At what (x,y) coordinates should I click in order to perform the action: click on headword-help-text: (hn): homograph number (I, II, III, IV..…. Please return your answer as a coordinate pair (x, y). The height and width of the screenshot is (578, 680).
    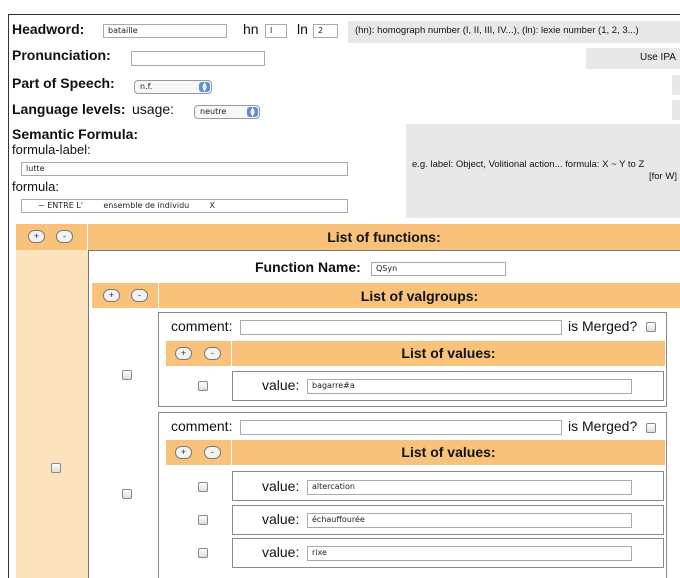
    Looking at the image, I should click on (497, 30).